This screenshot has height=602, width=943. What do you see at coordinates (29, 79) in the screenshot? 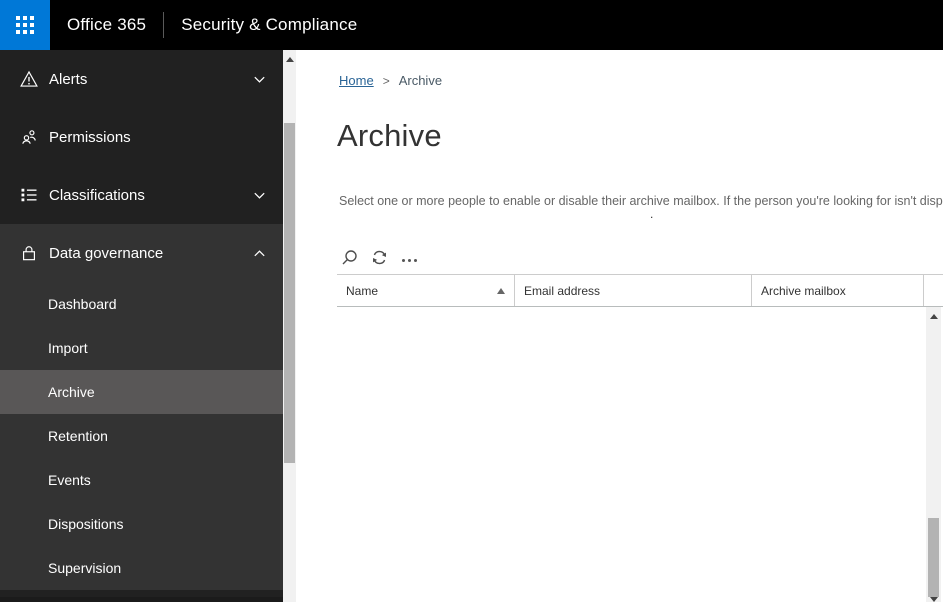
I see `warning-triangle-icon` at bounding box center [29, 79].